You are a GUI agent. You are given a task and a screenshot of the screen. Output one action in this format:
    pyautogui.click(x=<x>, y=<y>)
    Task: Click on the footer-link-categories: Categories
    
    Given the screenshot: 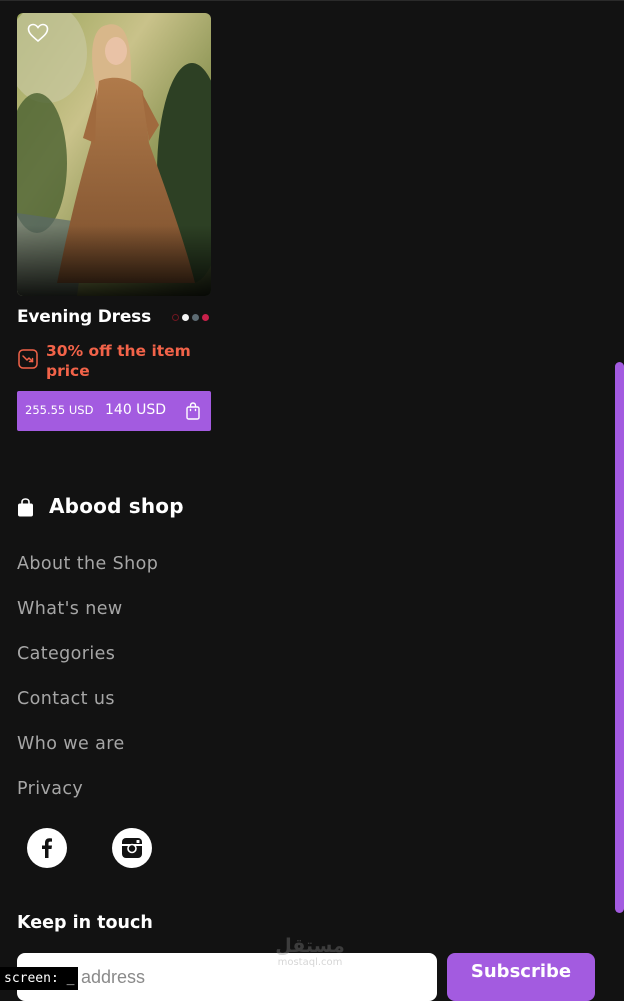 What is the action you would take?
    pyautogui.click(x=87, y=664)
    